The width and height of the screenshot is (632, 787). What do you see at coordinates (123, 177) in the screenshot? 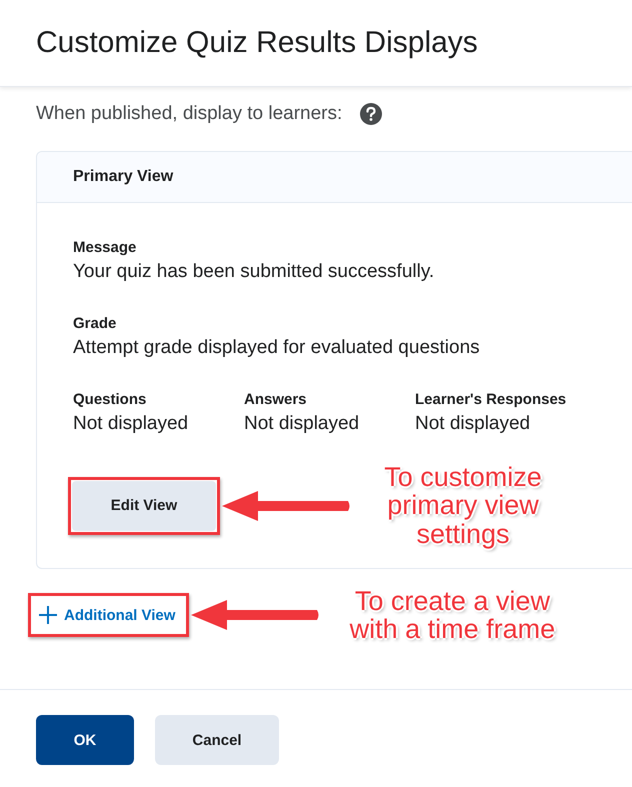
I see `card-title: Primary View` at bounding box center [123, 177].